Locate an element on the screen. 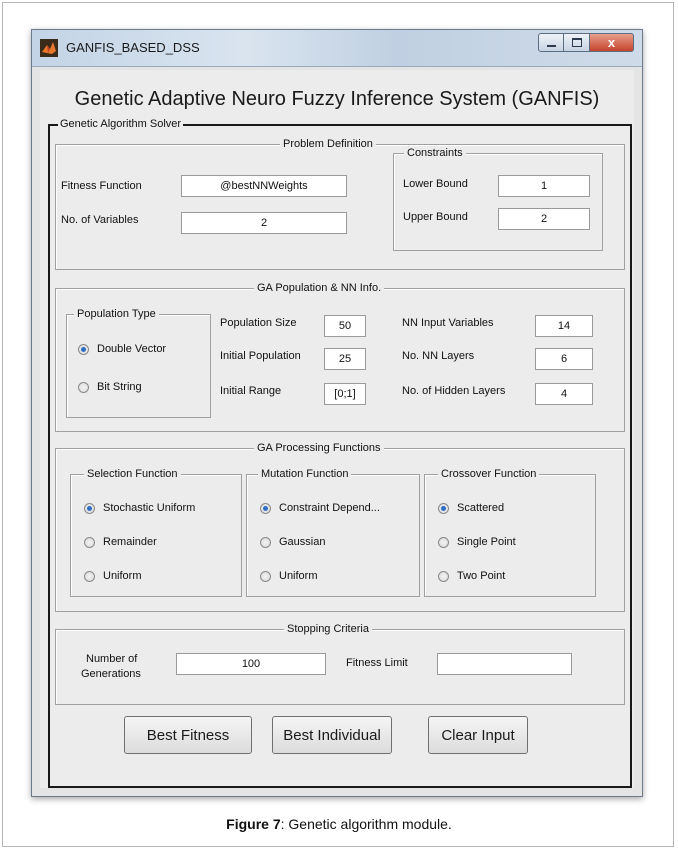 The image size is (678, 851). fitness-limit-label: Fitness Limit is located at coordinates (377, 663).